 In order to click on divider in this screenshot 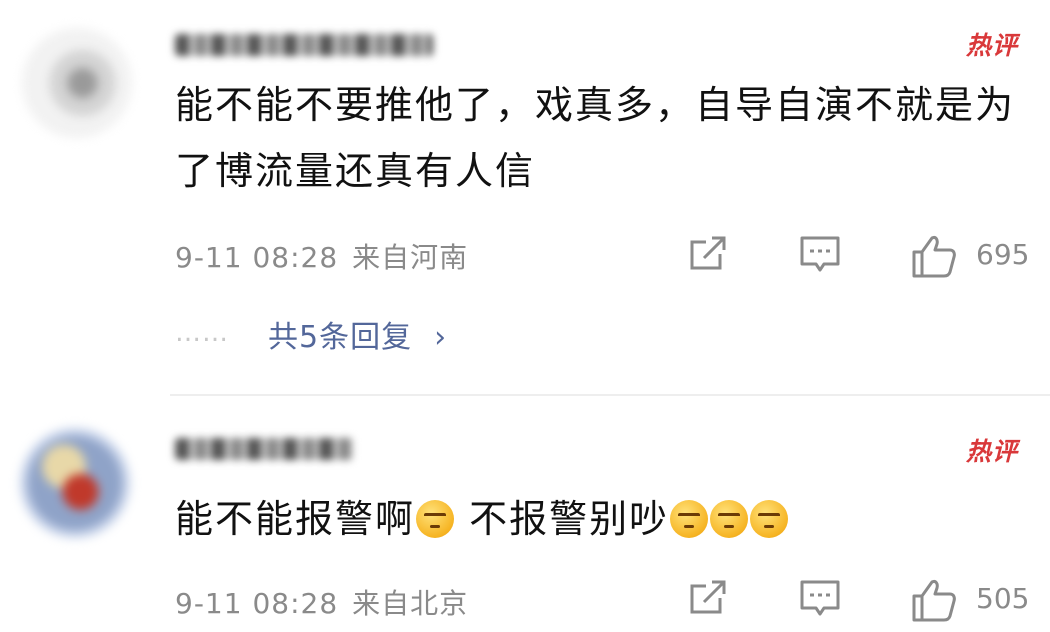, I will do `click(610, 395)`.